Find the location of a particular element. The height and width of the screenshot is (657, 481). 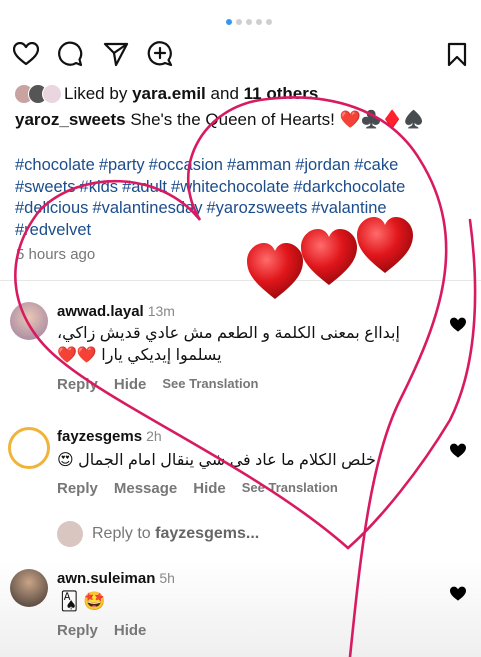

hashtag: #occasion is located at coordinates (186, 165).